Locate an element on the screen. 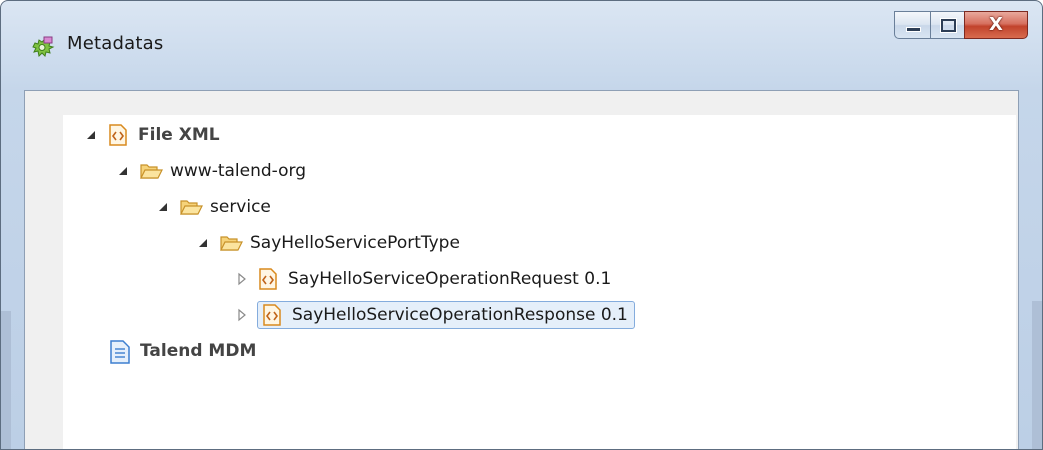 This screenshot has width=1043, height=450. close-icon: X is located at coordinates (996, 24).